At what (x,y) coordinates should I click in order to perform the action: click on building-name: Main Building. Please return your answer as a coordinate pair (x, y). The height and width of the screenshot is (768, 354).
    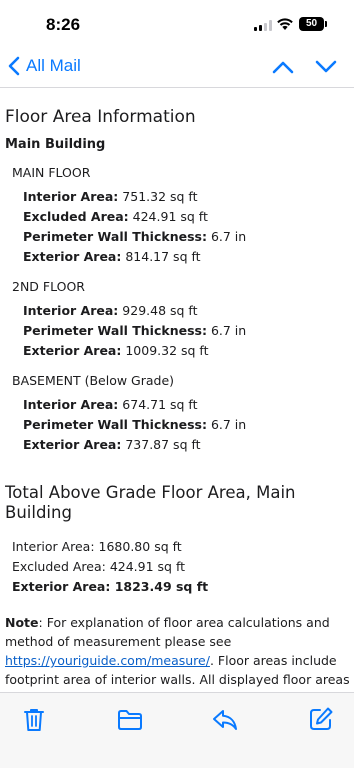
    Looking at the image, I should click on (55, 144).